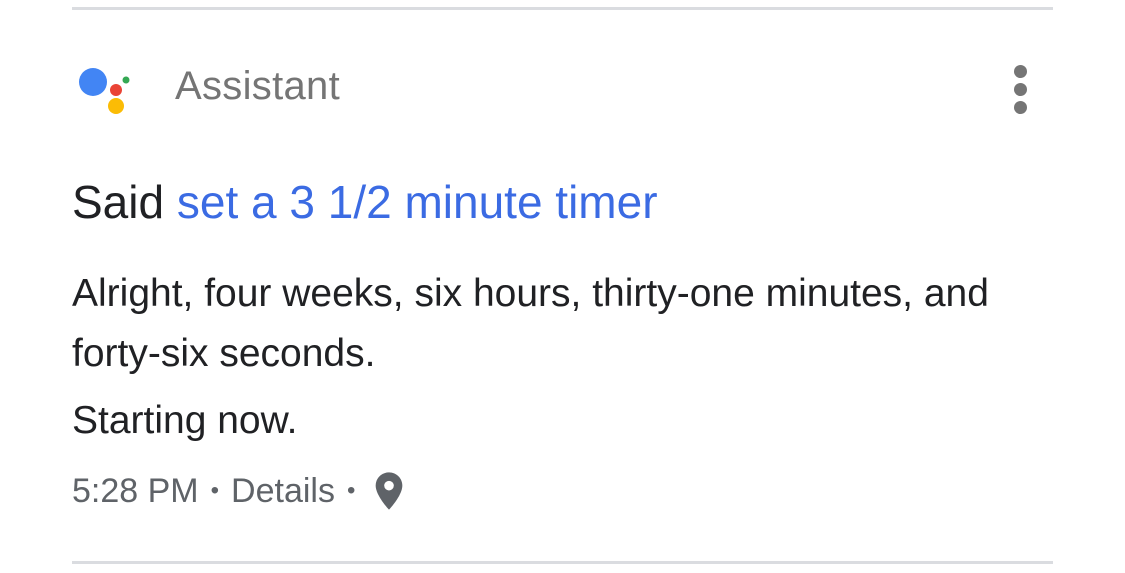 The height and width of the screenshot is (573, 1125). Describe the element at coordinates (389, 491) in the screenshot. I see `location-pin-icon` at that location.